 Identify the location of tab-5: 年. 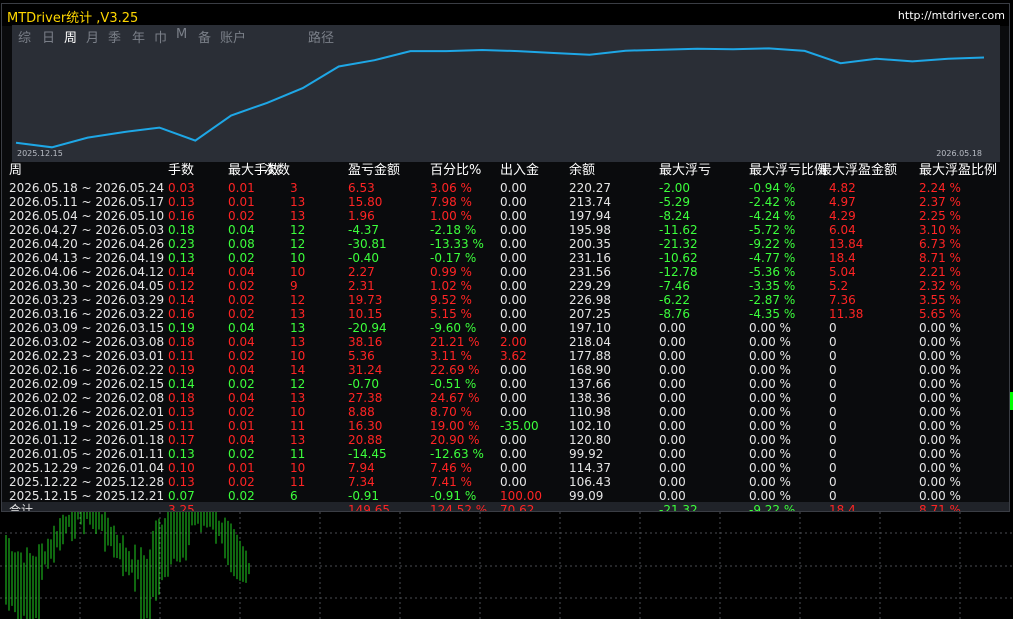
(138, 36).